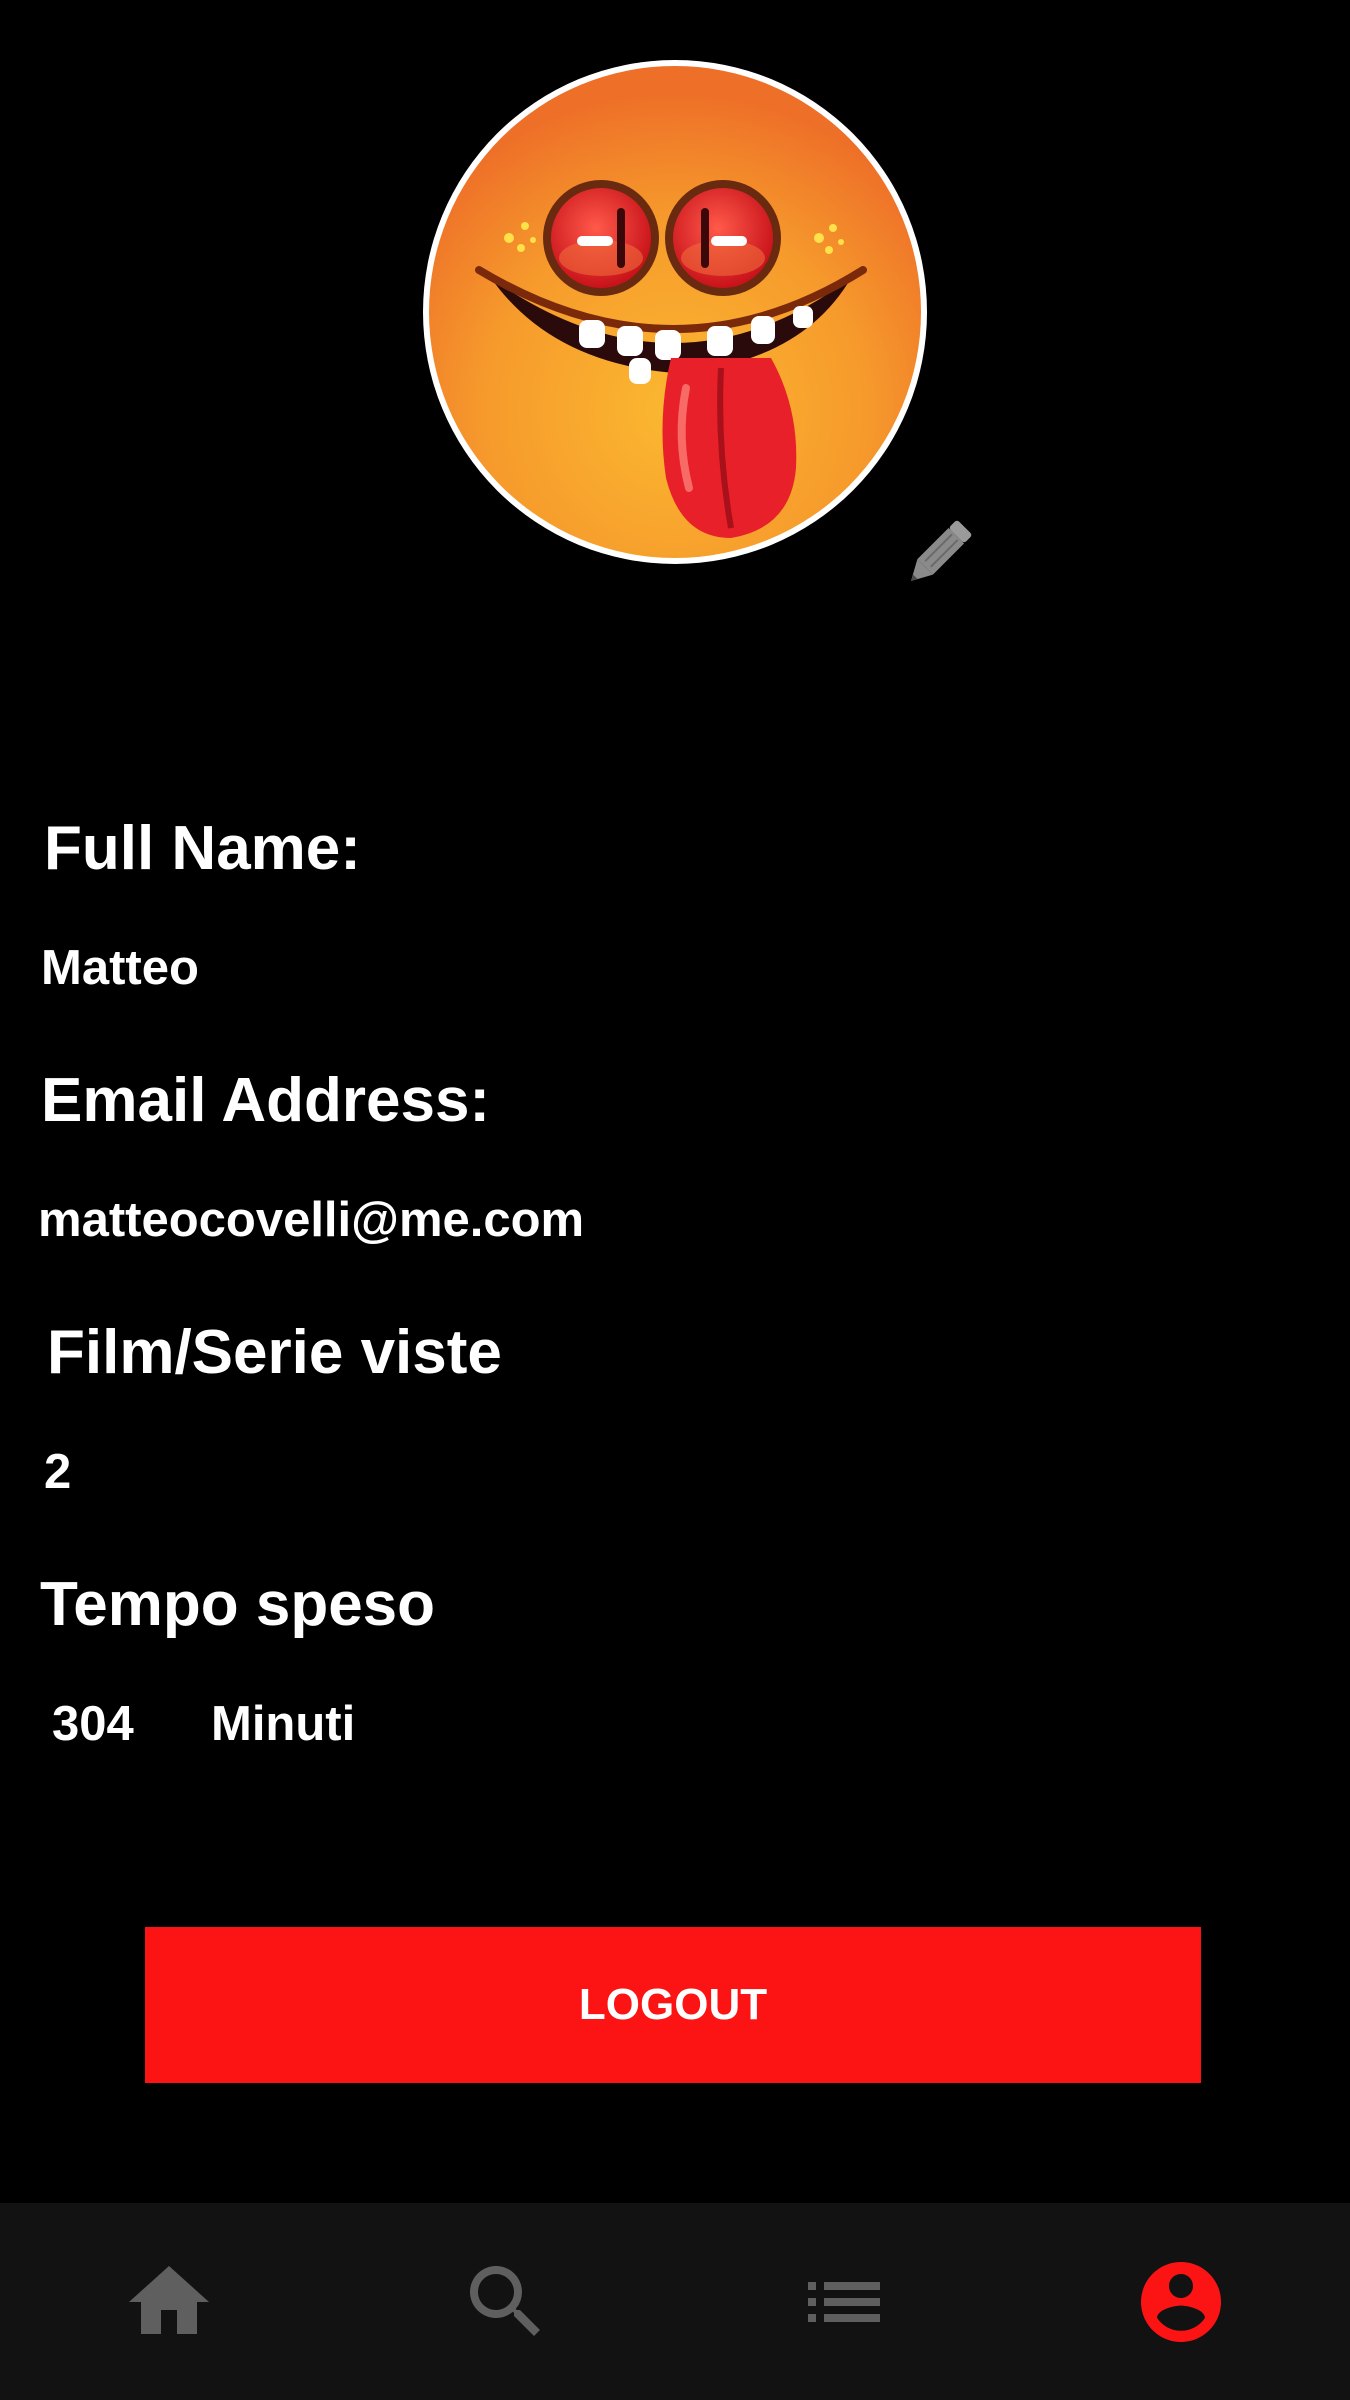 The height and width of the screenshot is (2400, 1350). I want to click on bottom-navigation, so click(675, 2301).